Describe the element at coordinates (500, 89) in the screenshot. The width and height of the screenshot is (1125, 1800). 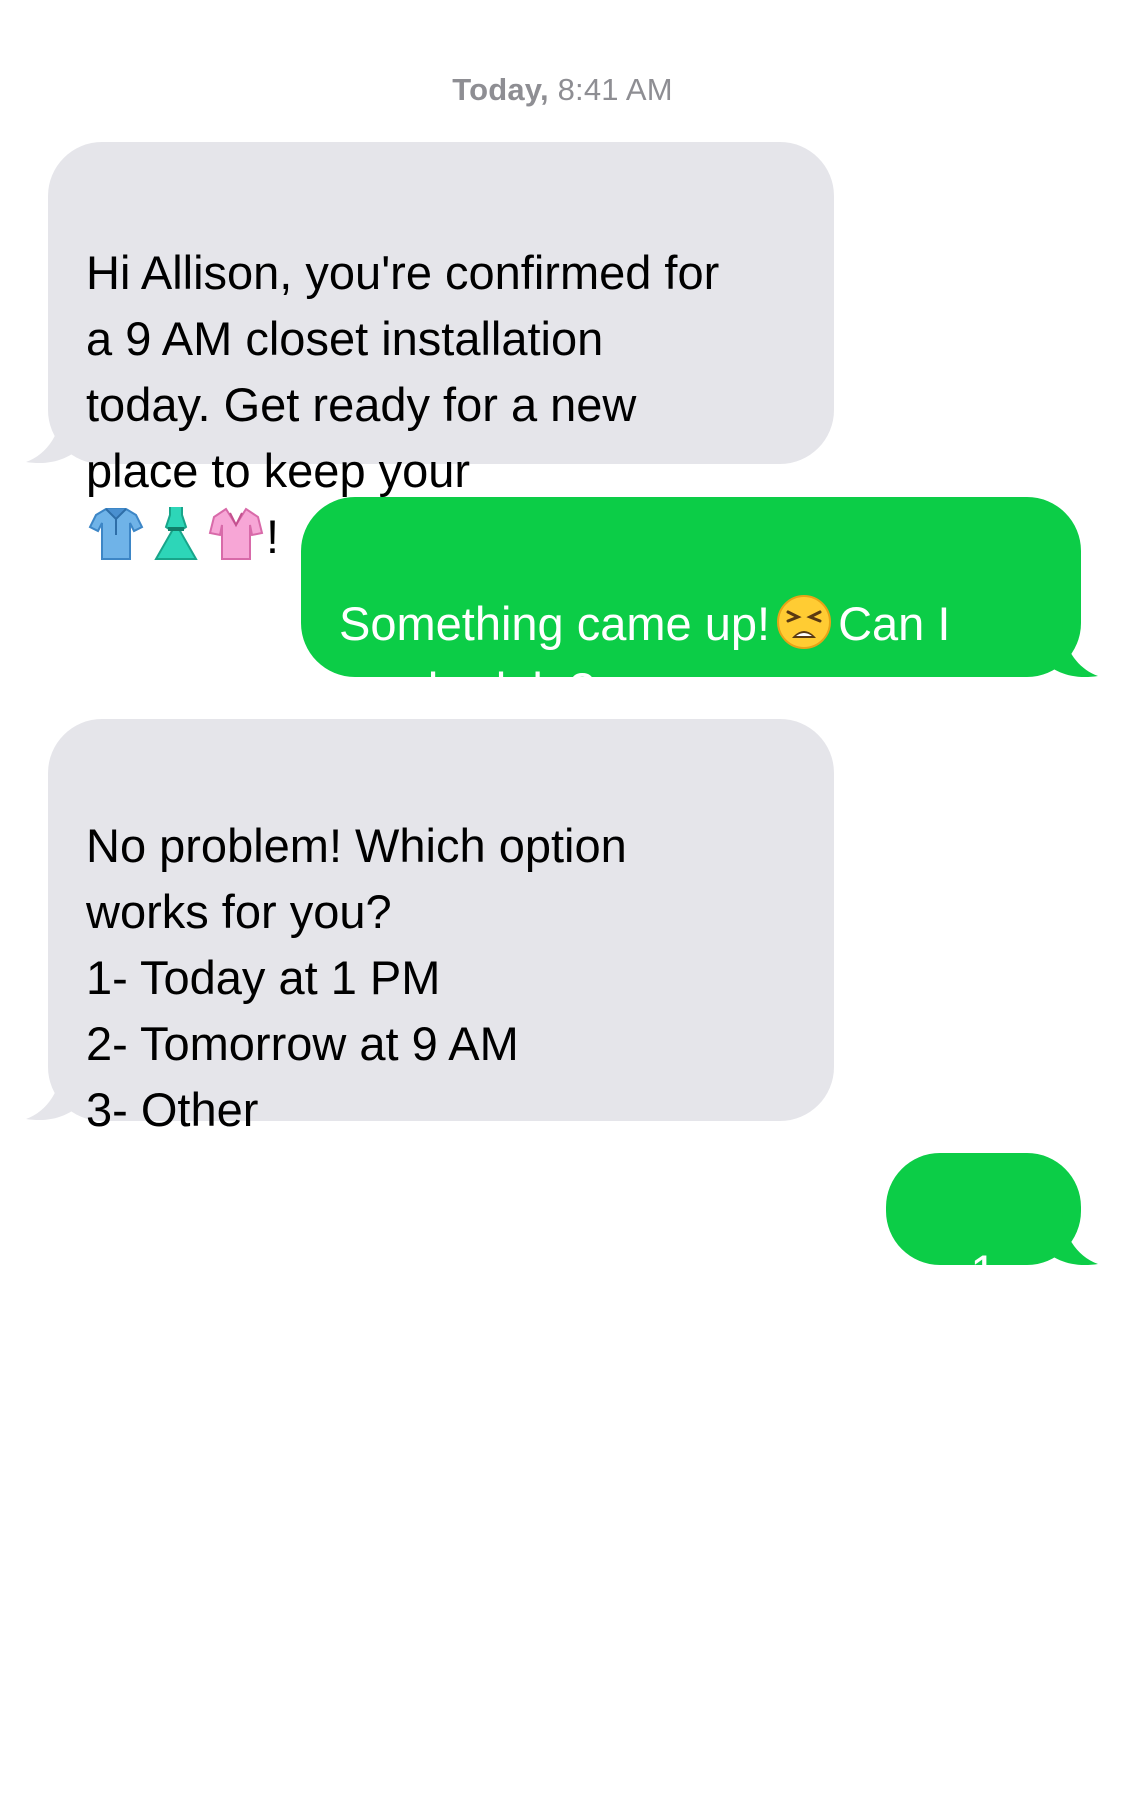
I see `timestamp-day: Today,` at that location.